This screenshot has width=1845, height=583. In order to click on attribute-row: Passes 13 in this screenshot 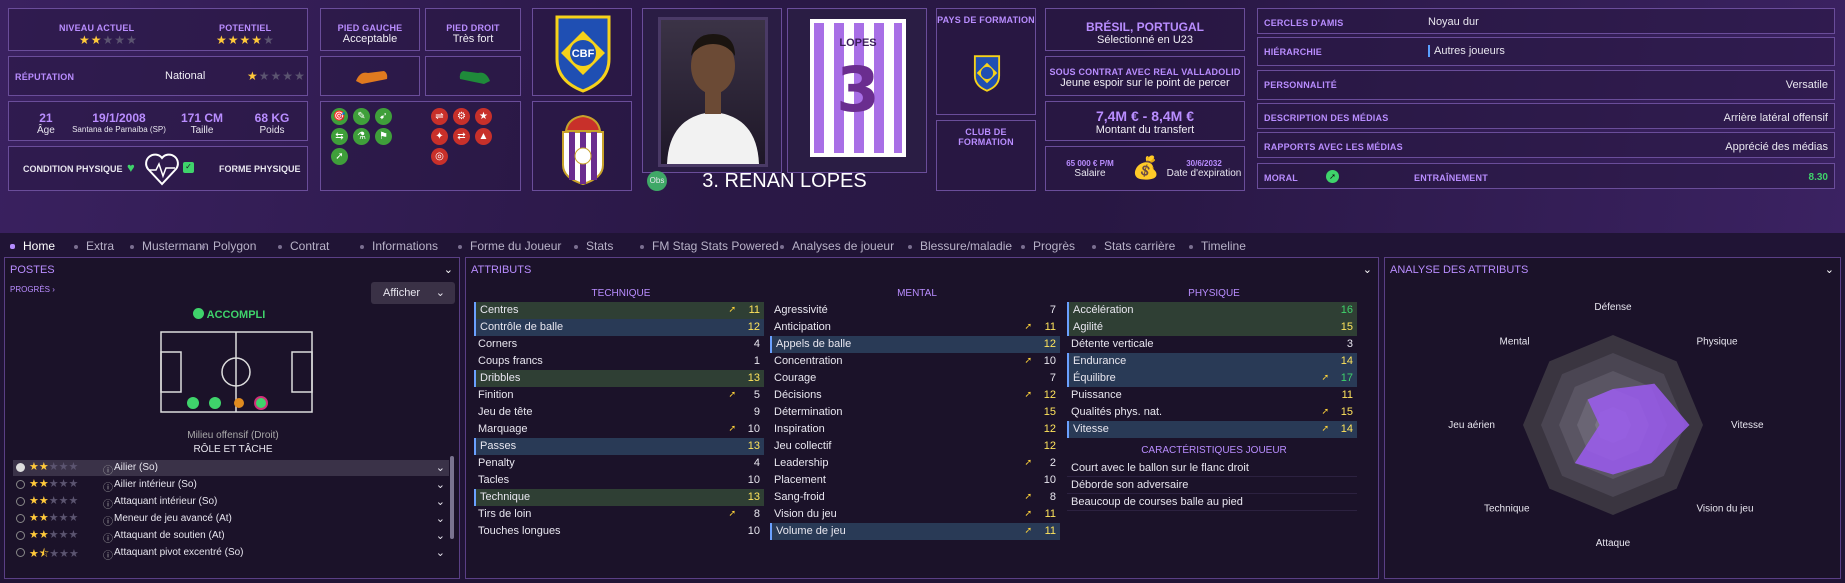, I will do `click(619, 446)`.